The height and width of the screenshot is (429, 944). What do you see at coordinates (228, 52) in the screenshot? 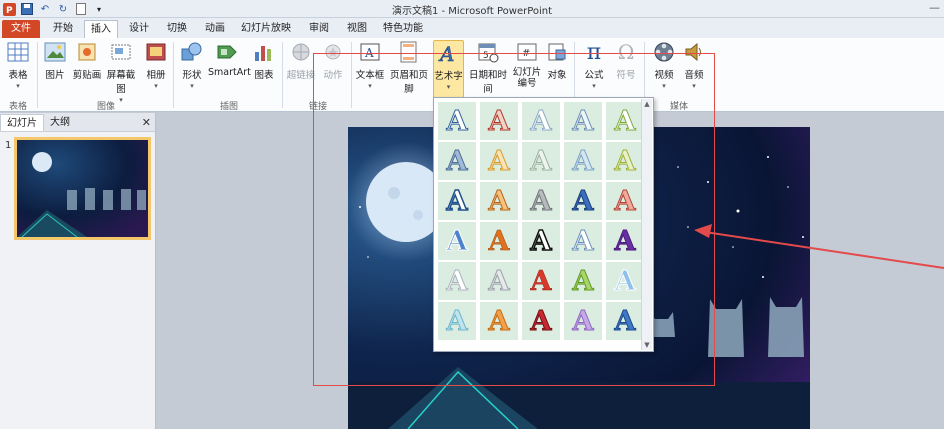
I see `smartart-icon` at bounding box center [228, 52].